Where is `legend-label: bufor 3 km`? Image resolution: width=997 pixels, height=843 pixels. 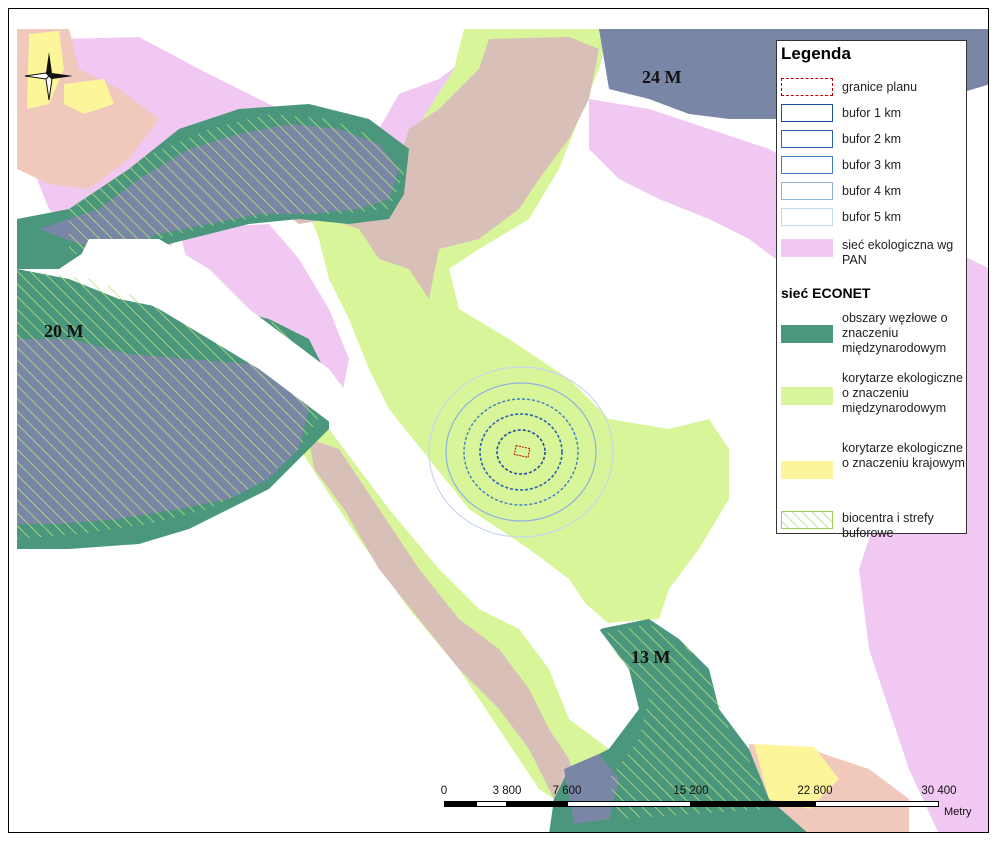
legend-label: bufor 3 km is located at coordinates (872, 165).